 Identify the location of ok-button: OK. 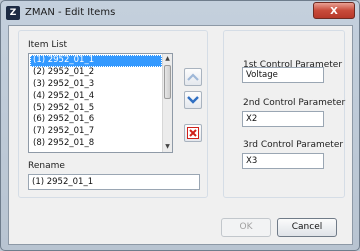
(246, 227).